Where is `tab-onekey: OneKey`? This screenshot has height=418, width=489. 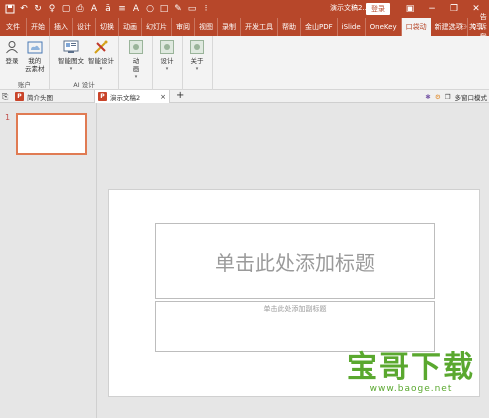
tab-onekey: OneKey is located at coordinates (384, 27).